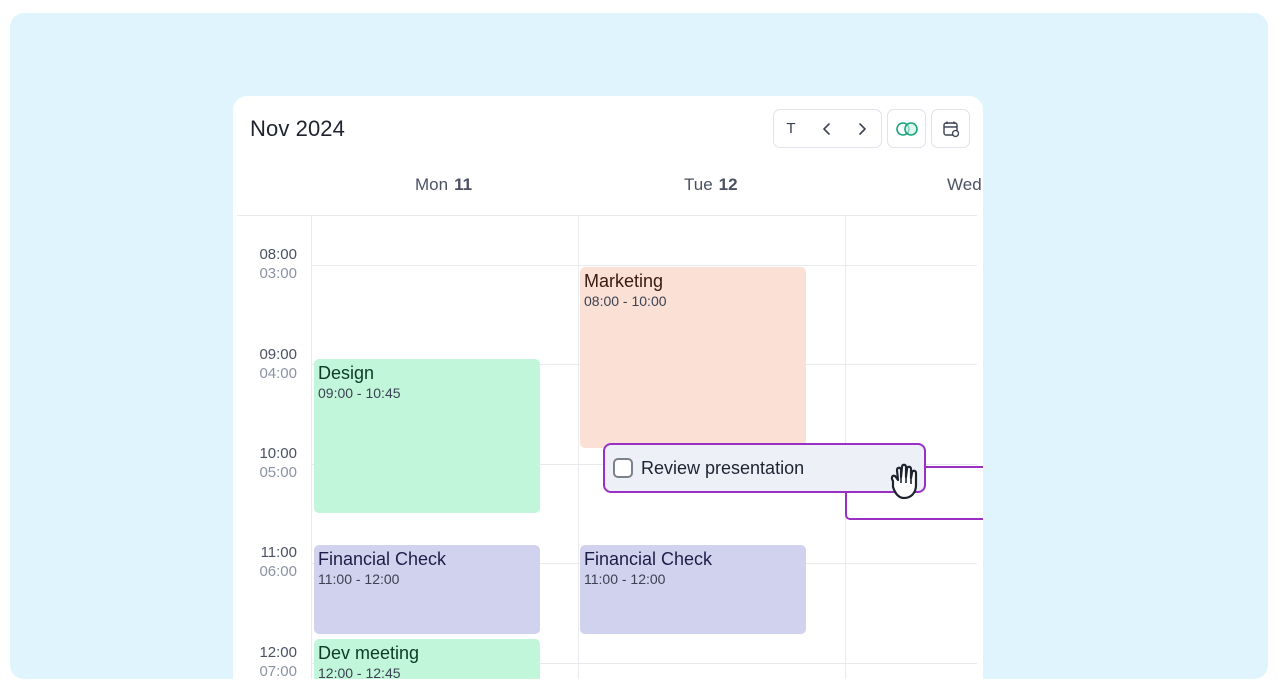  I want to click on day-header-tue: Tue 12, so click(711, 185).